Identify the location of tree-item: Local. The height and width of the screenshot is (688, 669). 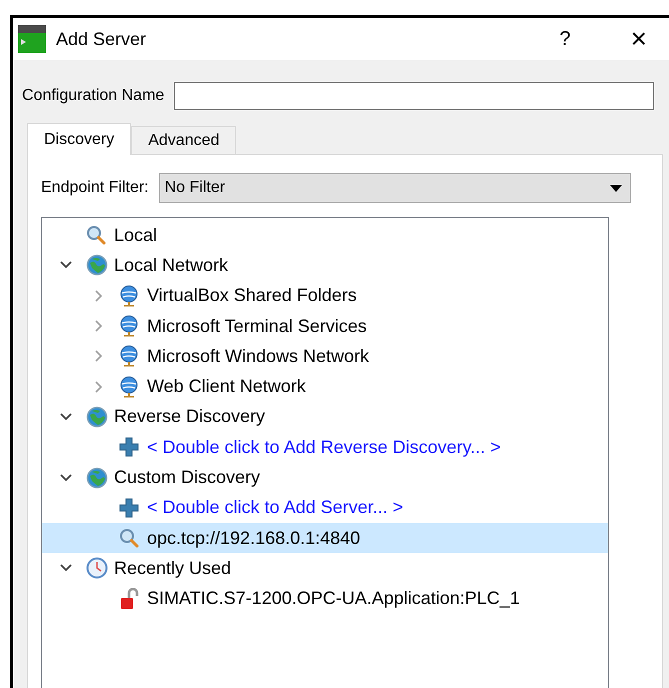
(325, 235).